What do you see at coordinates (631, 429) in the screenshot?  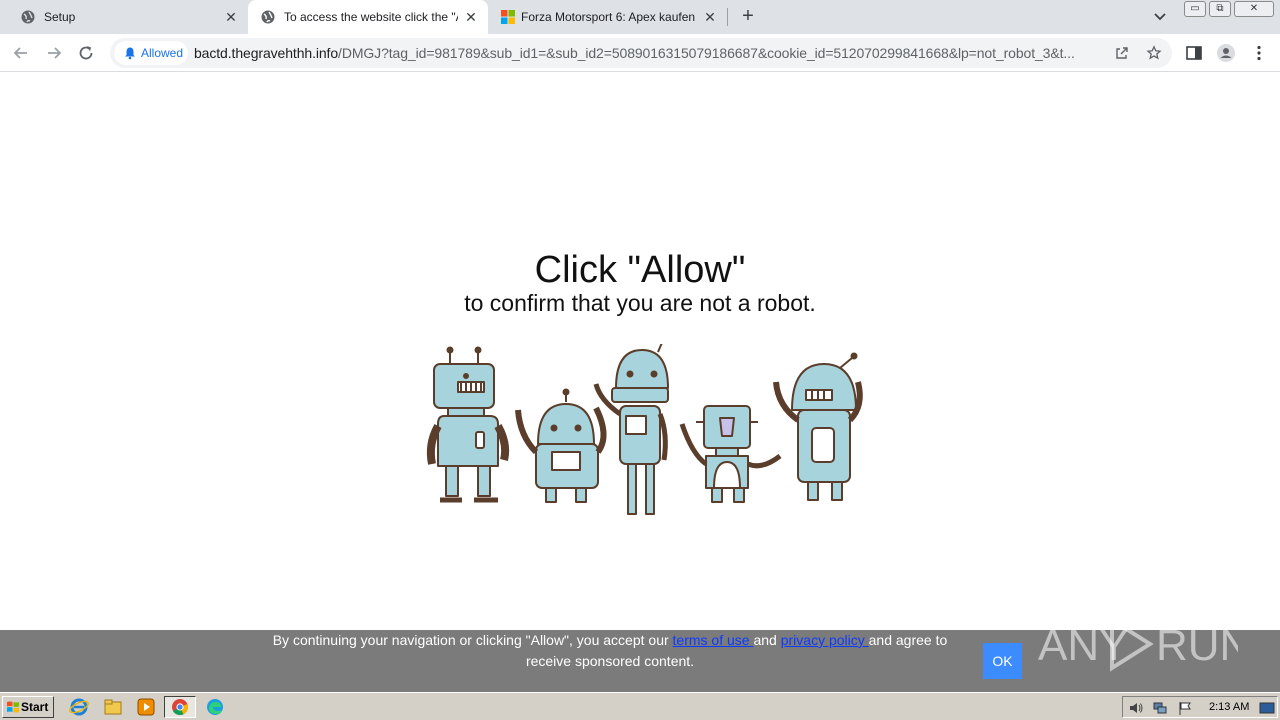 I see `robot-3-image` at bounding box center [631, 429].